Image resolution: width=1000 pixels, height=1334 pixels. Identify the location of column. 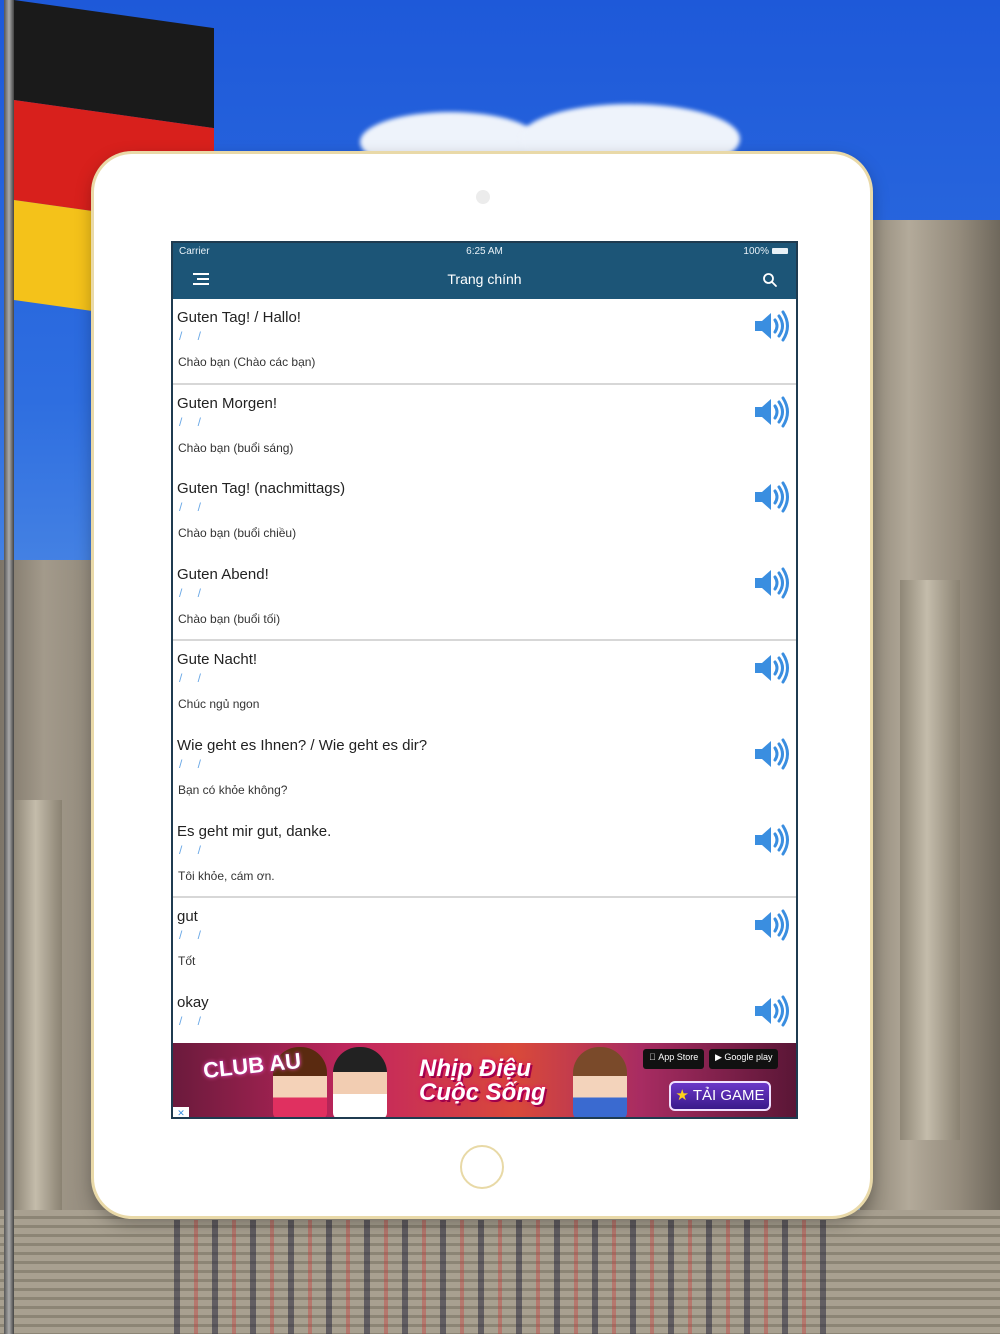
(930, 860).